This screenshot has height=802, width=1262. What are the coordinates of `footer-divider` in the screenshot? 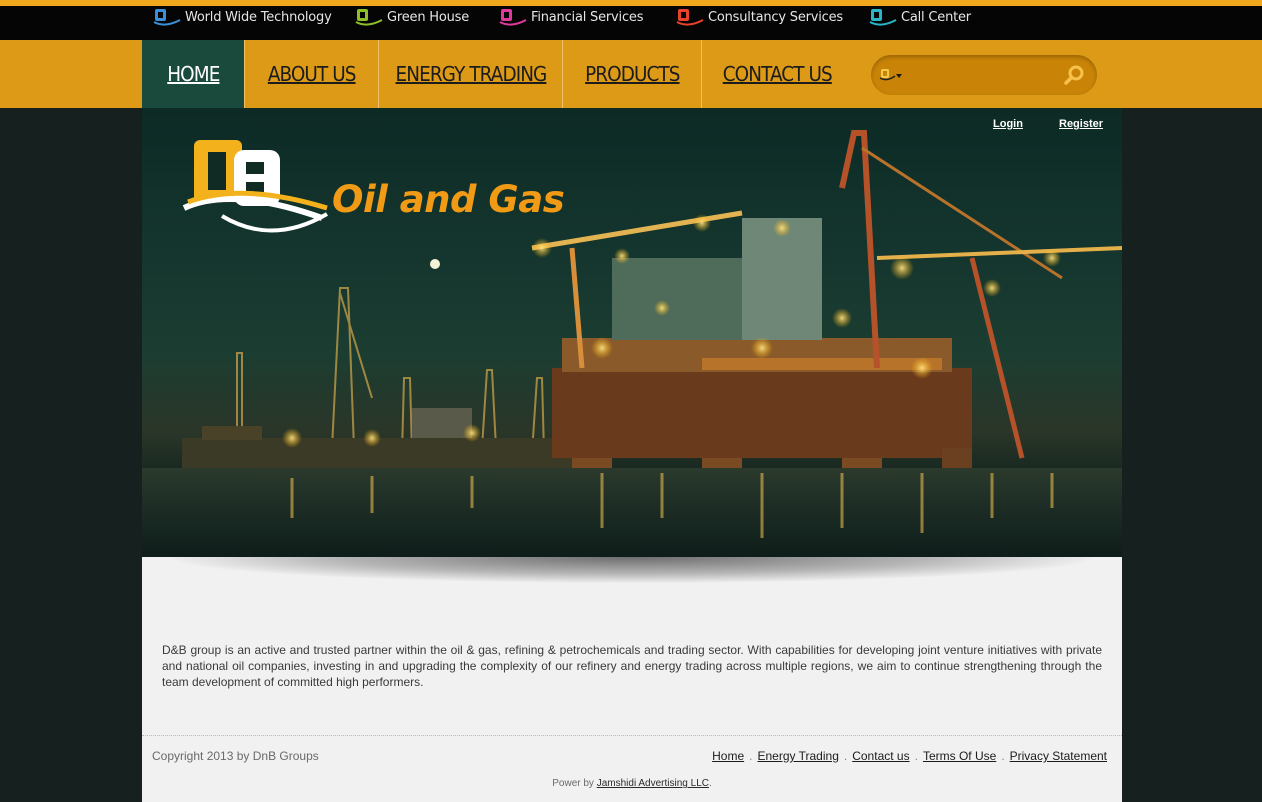 It's located at (632, 735).